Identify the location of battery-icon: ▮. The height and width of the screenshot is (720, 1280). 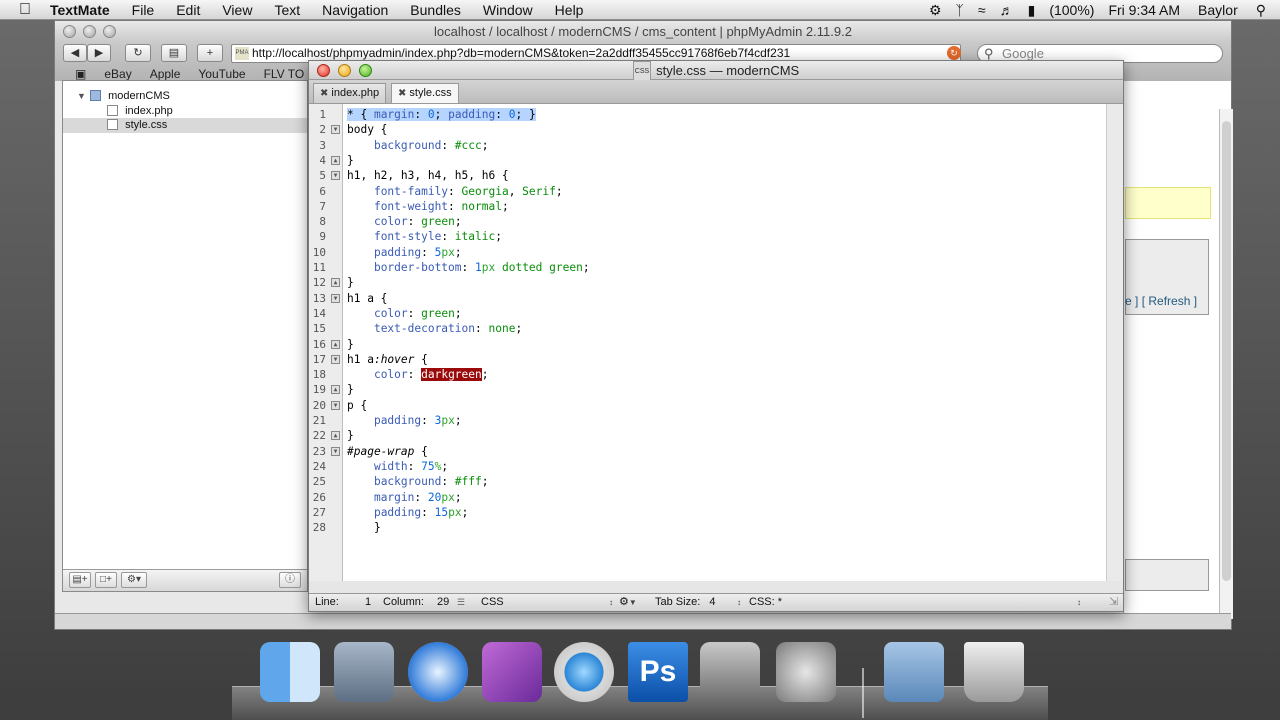
(1032, 10).